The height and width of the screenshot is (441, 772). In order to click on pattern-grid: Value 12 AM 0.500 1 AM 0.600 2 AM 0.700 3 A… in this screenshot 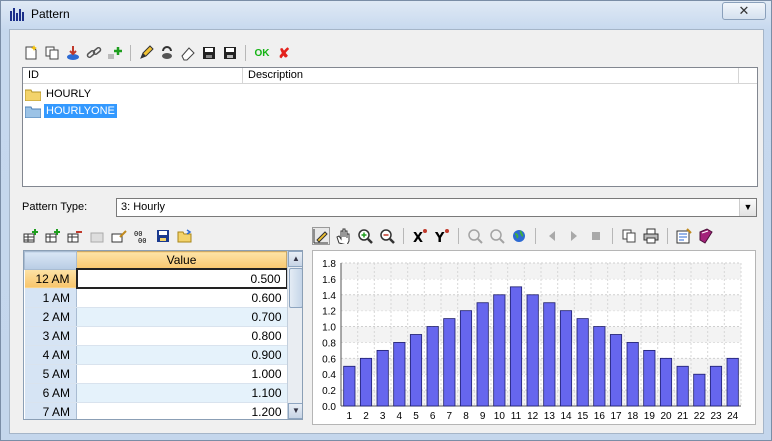, I will do `click(163, 335)`.